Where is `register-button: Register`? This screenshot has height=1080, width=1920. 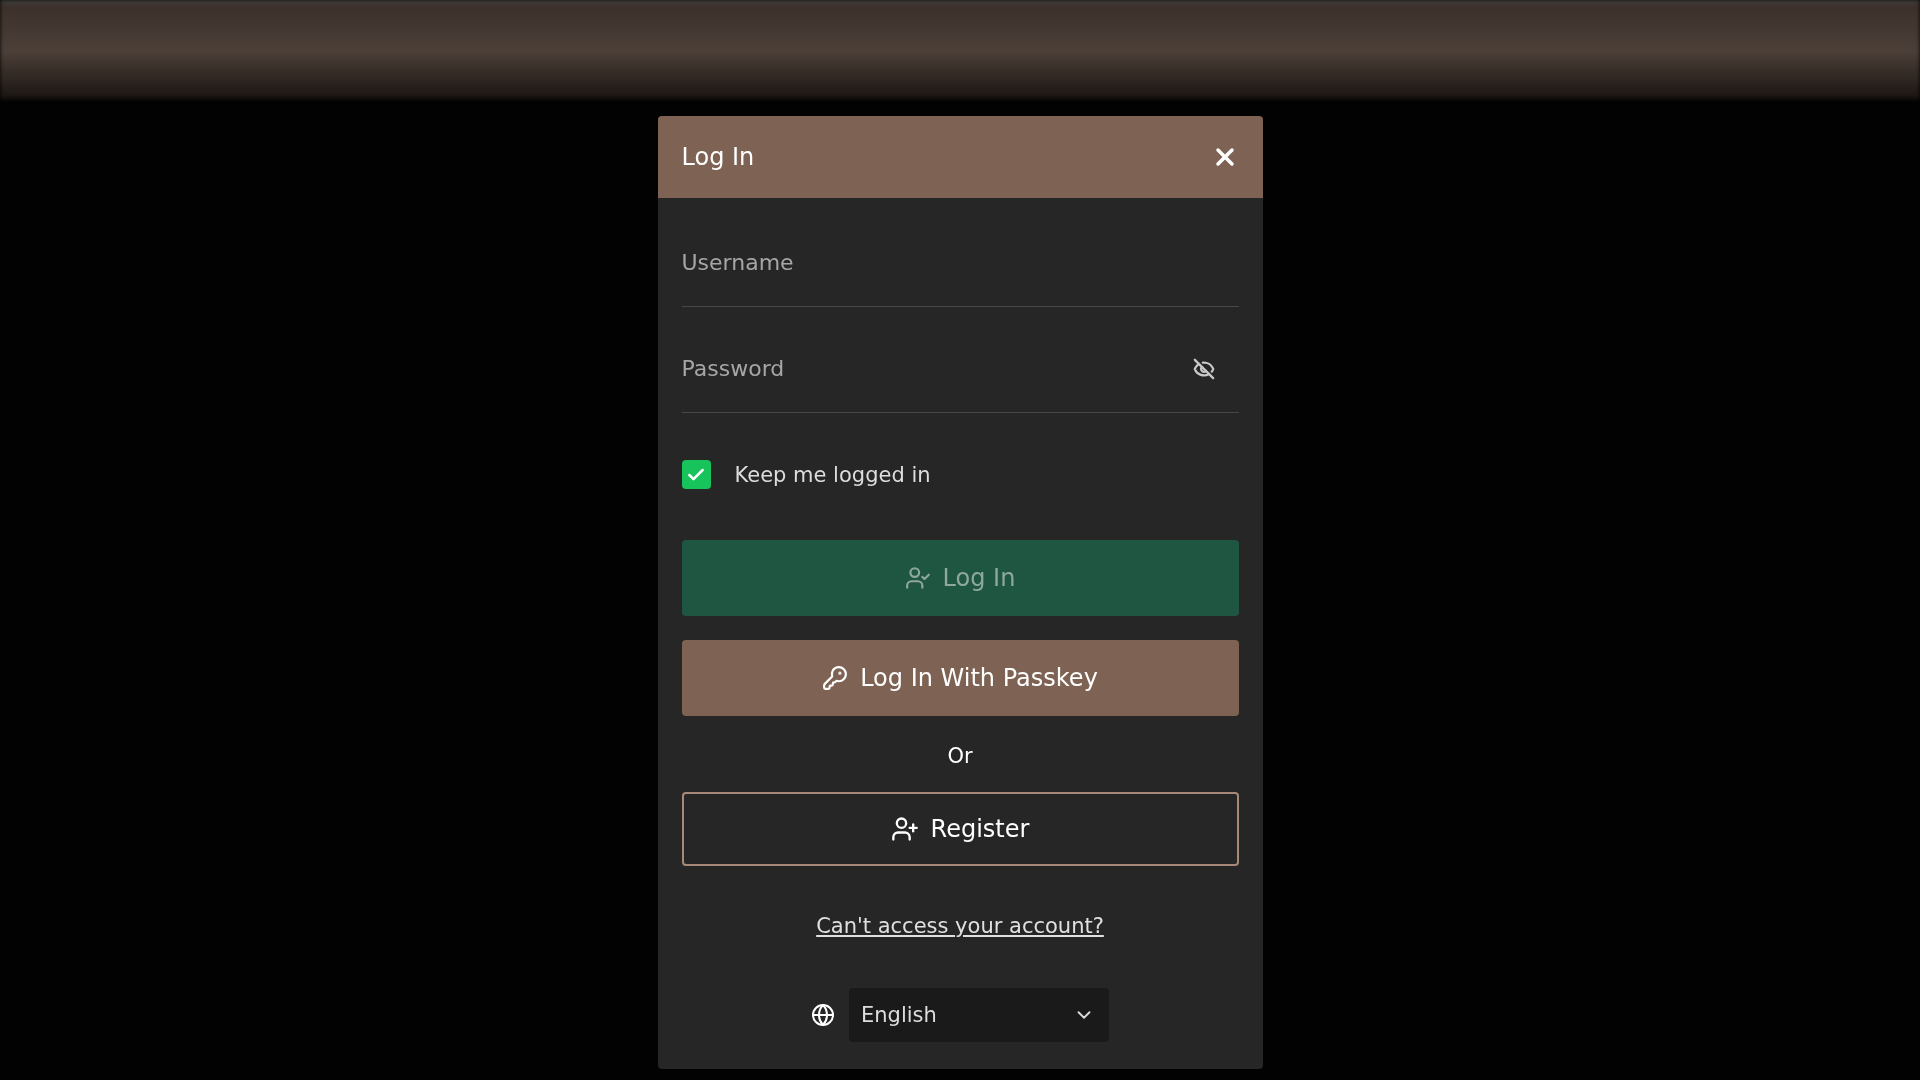
register-button: Register is located at coordinates (960, 829).